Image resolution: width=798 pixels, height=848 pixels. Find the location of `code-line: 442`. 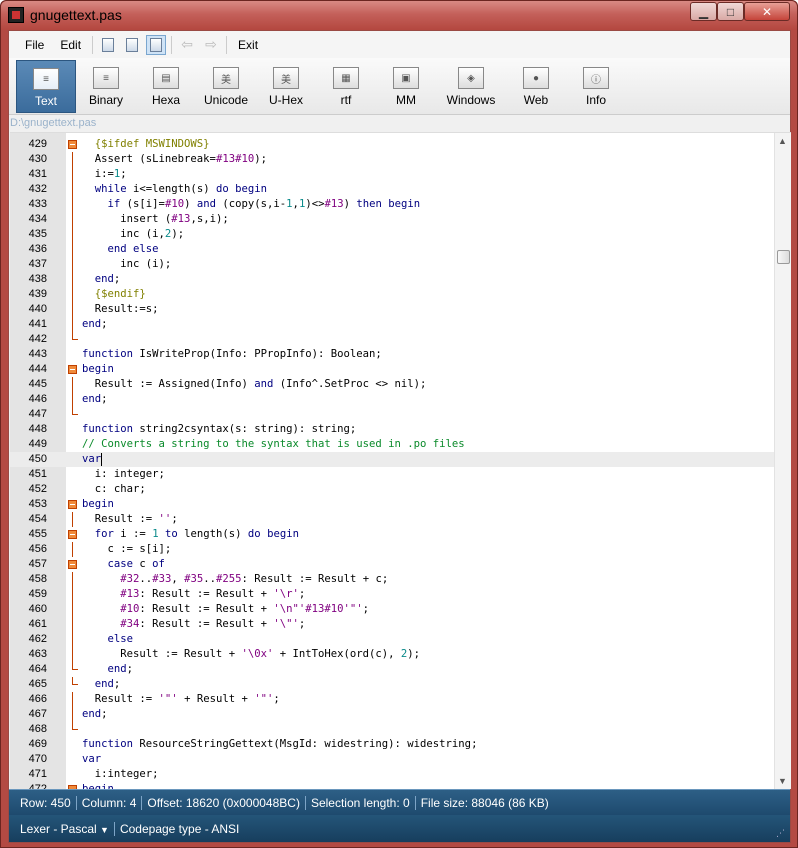

code-line: 442 is located at coordinates (392, 339).